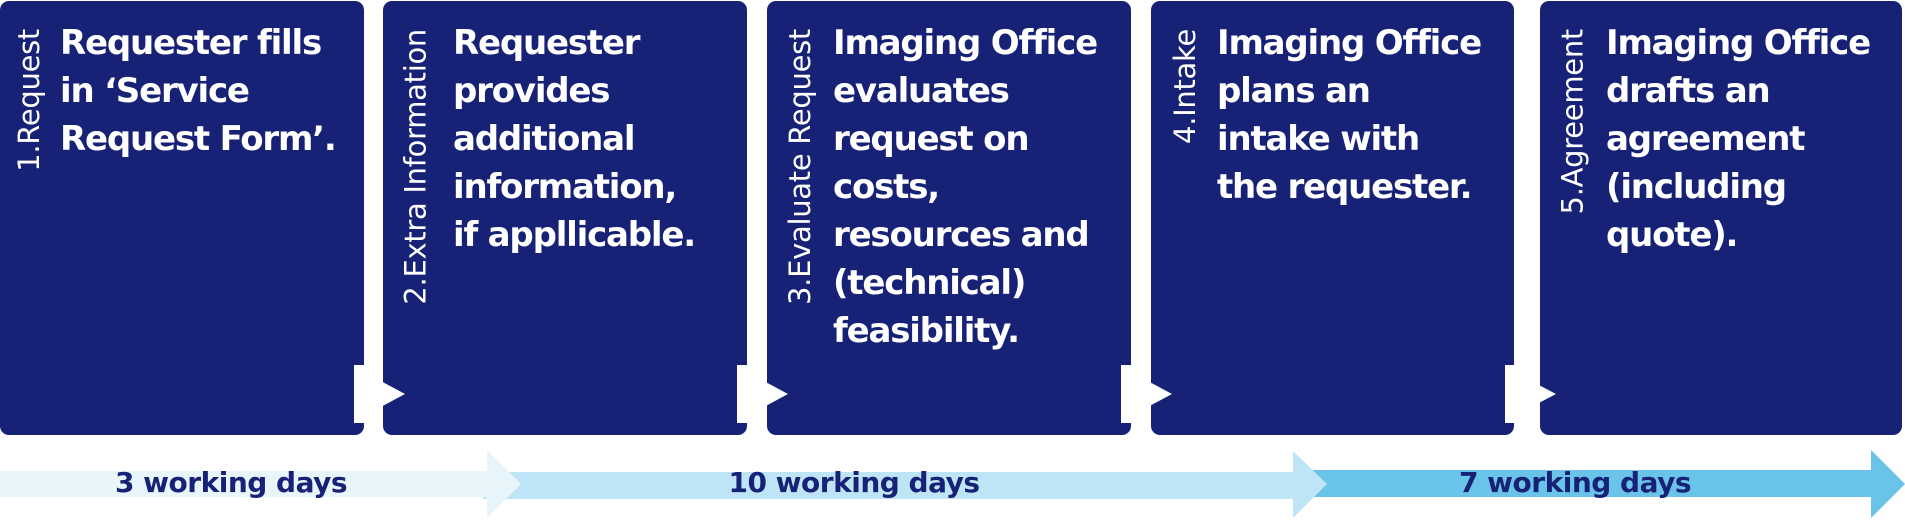  I want to click on timeline-label-3: 7 working days, so click(1575, 482).